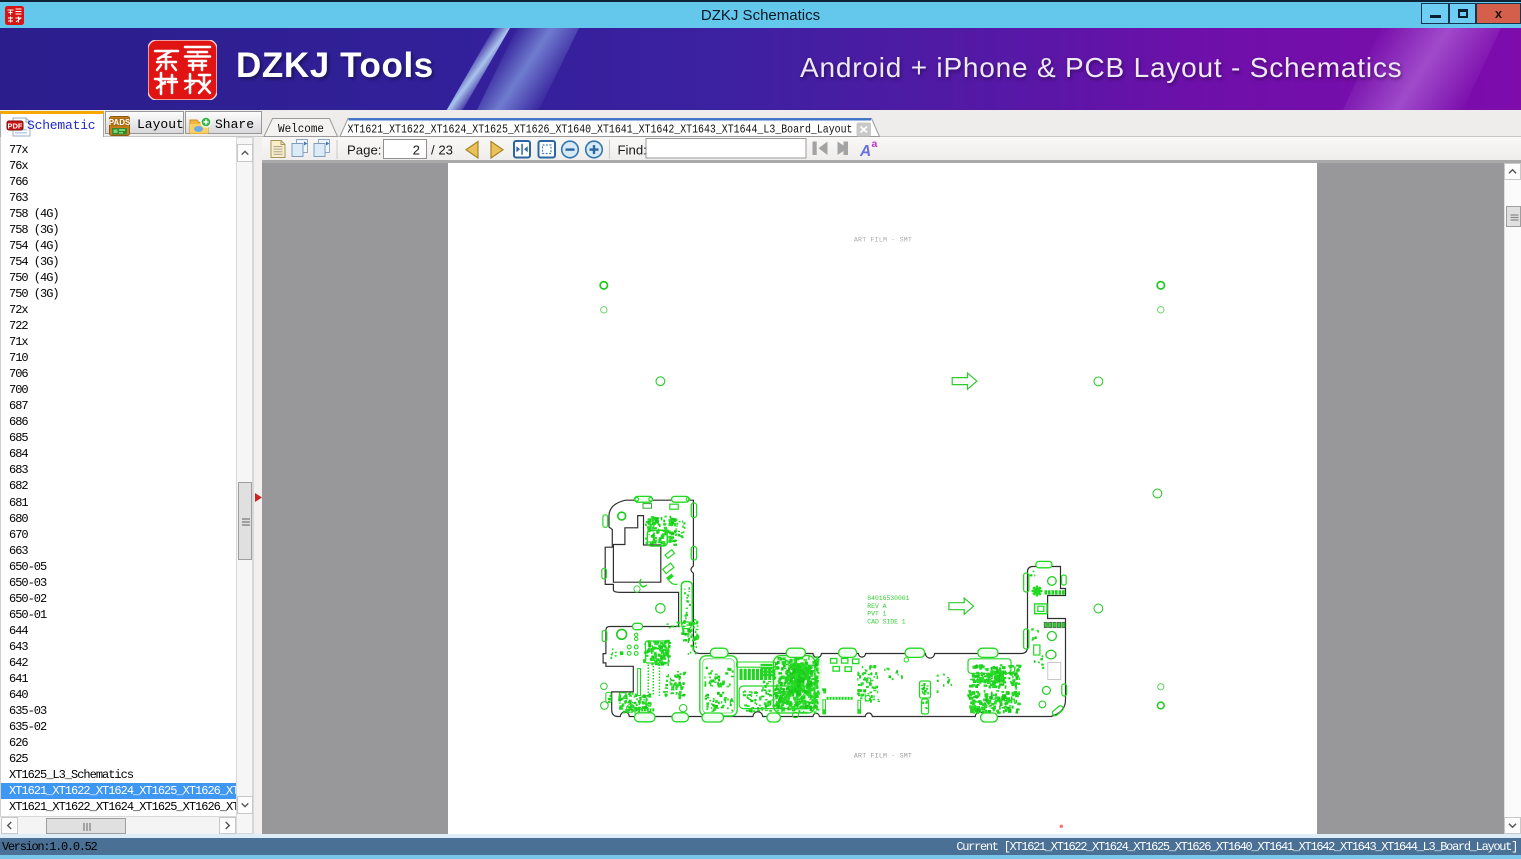 The width and height of the screenshot is (1521, 859). Describe the element at coordinates (119, 122) in the screenshot. I see `svg-text: PADS` at that location.